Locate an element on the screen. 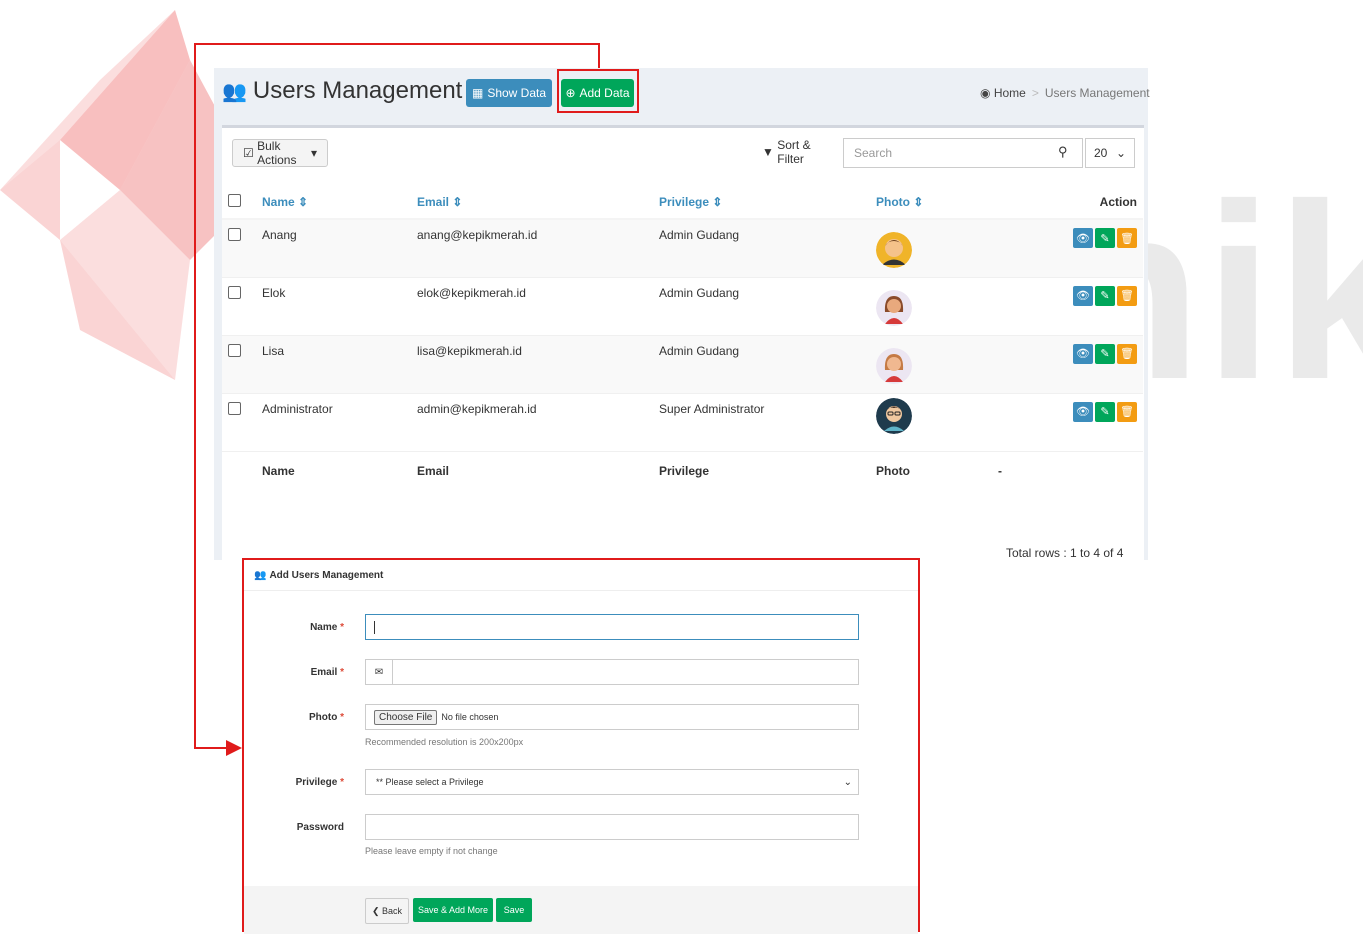  chevron-down-icon: ⌄ is located at coordinates (847, 782).